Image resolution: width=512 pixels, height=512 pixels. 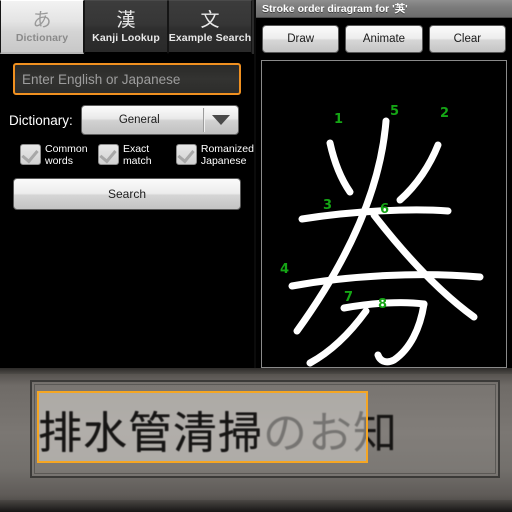 I want to click on chevron-down-glyph, so click(x=220, y=120).